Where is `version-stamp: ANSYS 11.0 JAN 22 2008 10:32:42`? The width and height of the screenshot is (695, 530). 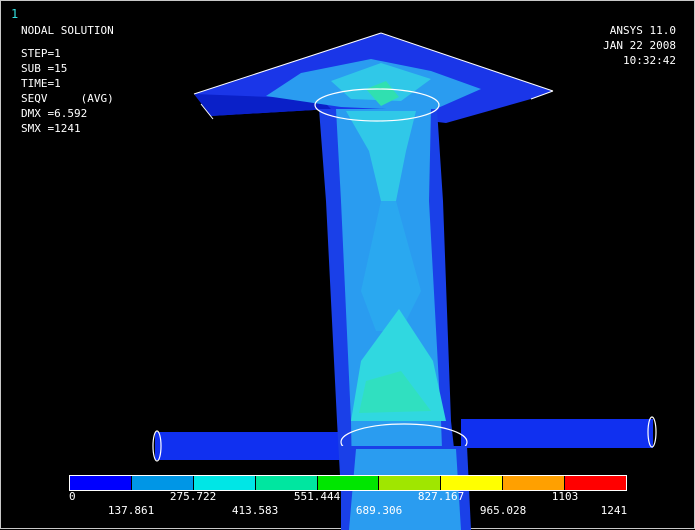 version-stamp: ANSYS 11.0 JAN 22 2008 10:32:42 is located at coordinates (639, 45).